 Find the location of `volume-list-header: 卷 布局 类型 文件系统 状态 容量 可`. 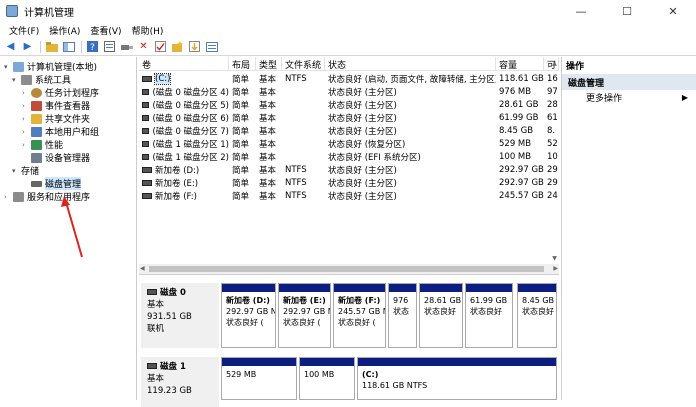

volume-list-header: 卷 布局 类型 文件系统 状态 容量 可 is located at coordinates (349, 64).